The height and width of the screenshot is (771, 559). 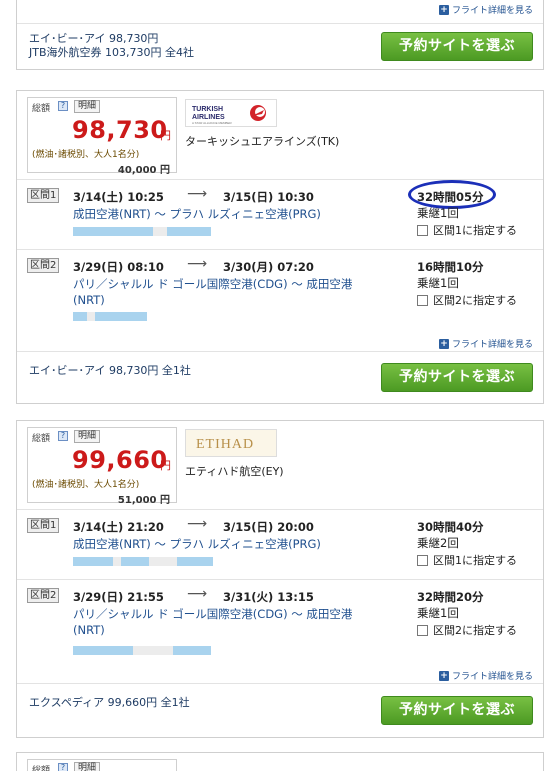 What do you see at coordinates (94, 38) in the screenshot?
I see `agency-line-1: エイ･ビー･アイ 98,730円` at bounding box center [94, 38].